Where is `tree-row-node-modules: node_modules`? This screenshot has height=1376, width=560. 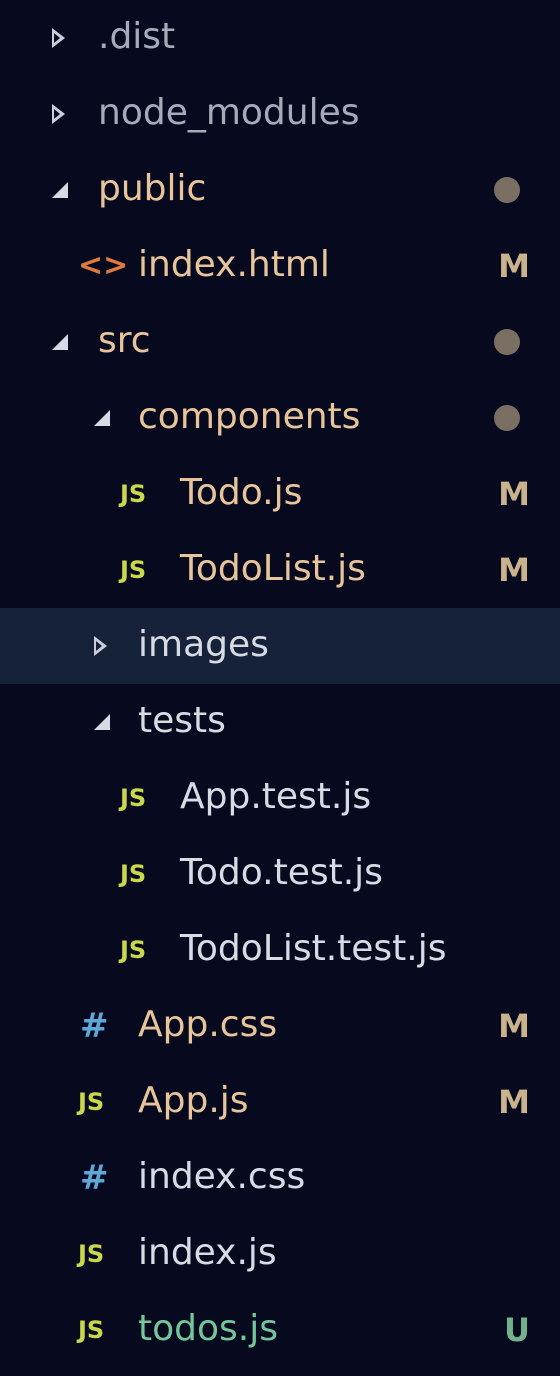 tree-row-node-modules: node_modules is located at coordinates (280, 114).